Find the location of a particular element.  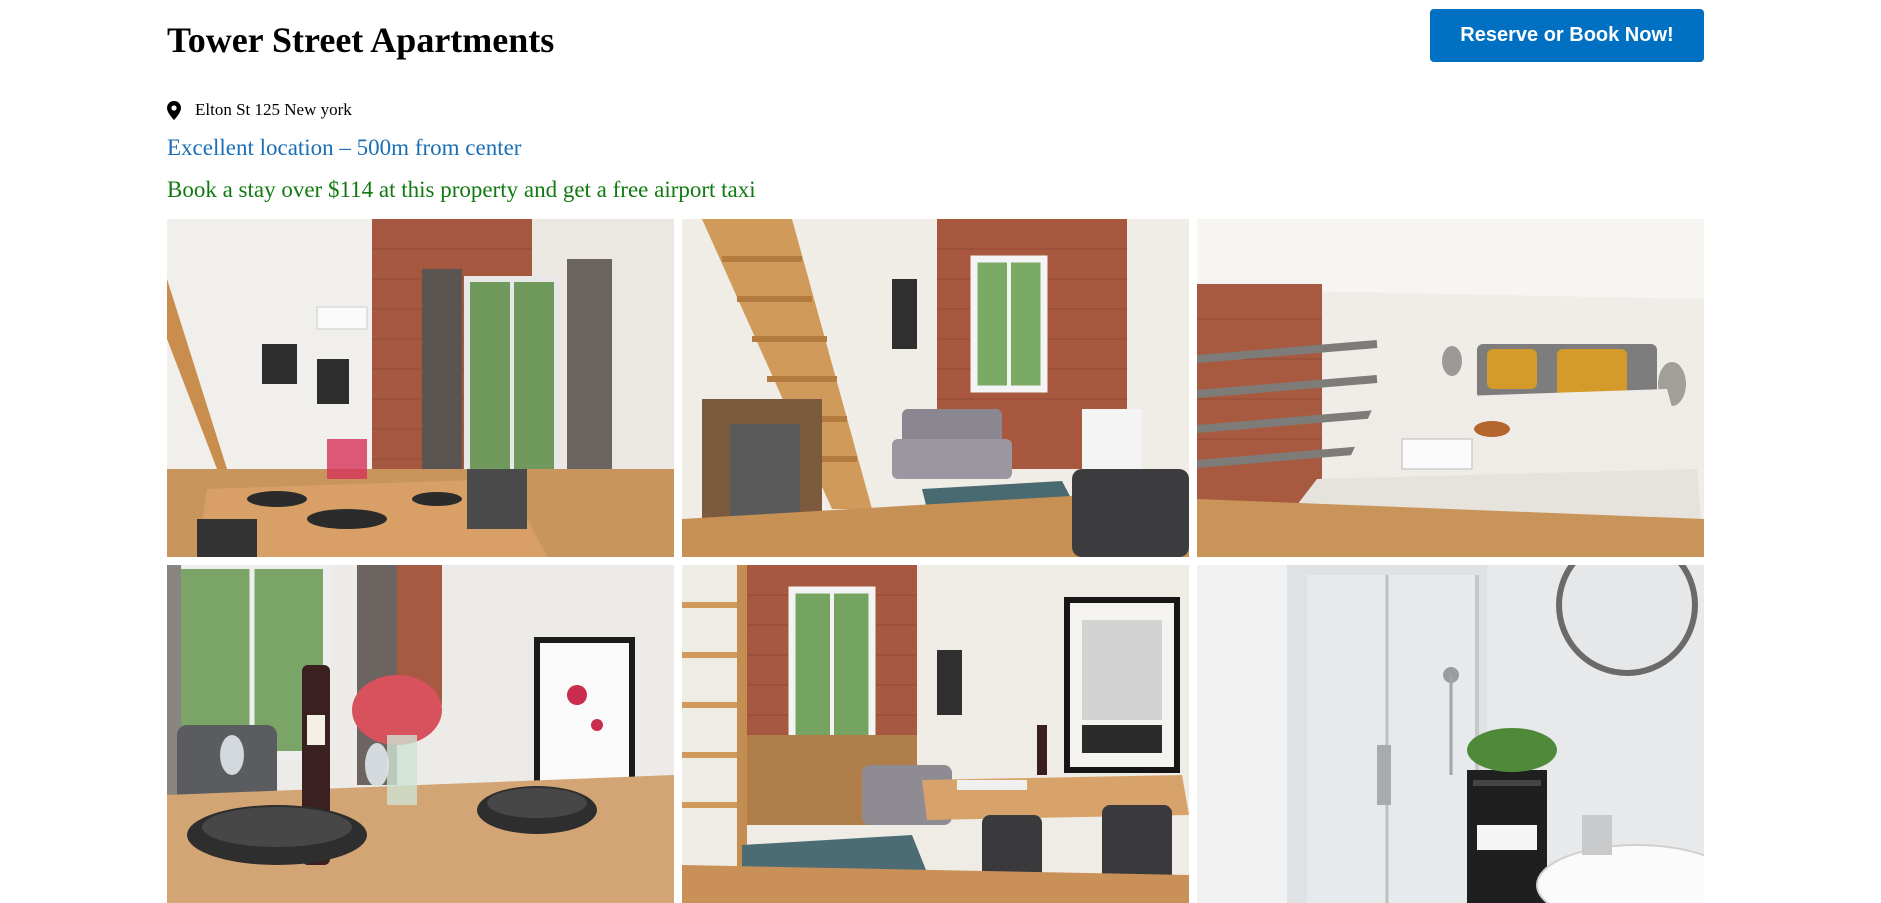

dining-room-photo is located at coordinates (420, 388).